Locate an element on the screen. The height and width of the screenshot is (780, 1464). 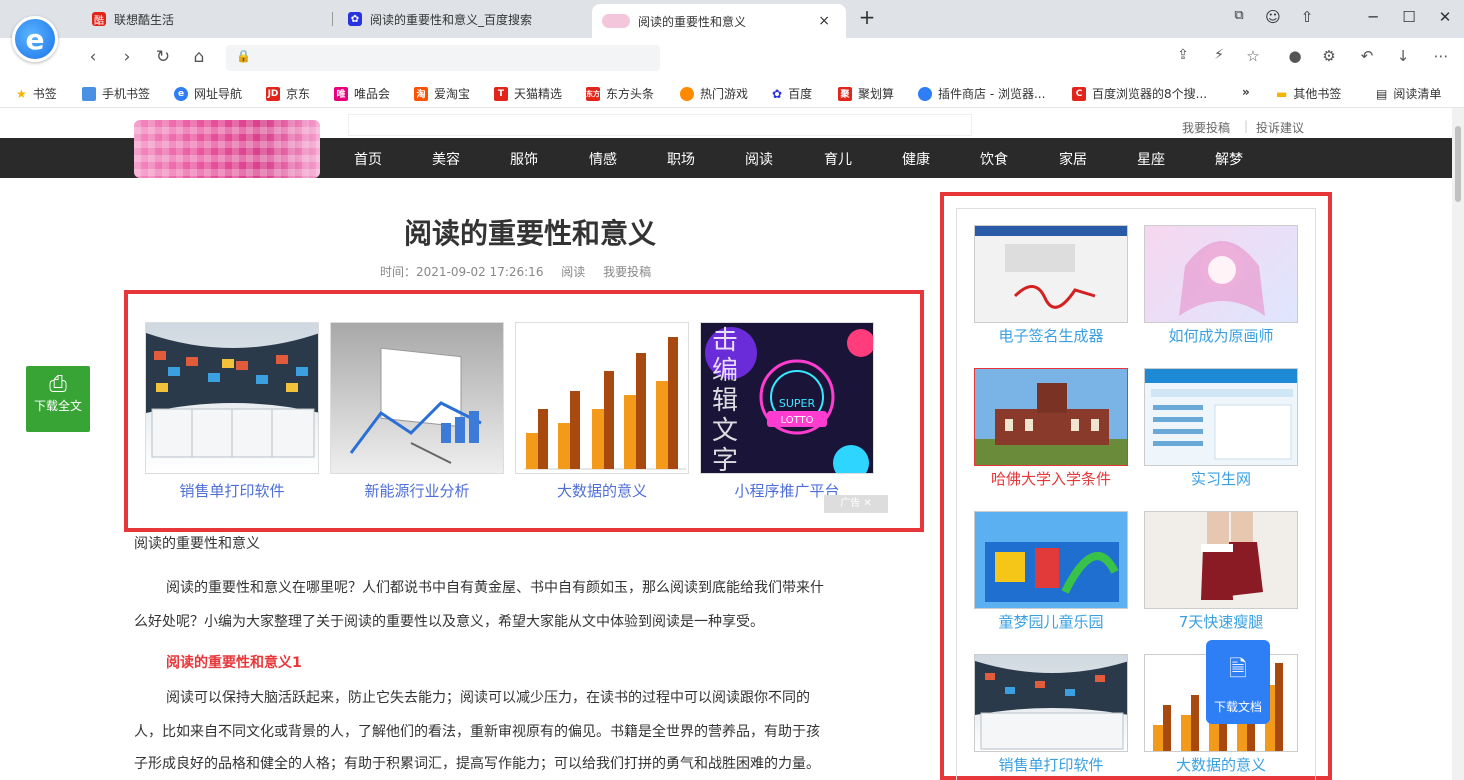
download-icon: ↓ is located at coordinates (1403, 56).